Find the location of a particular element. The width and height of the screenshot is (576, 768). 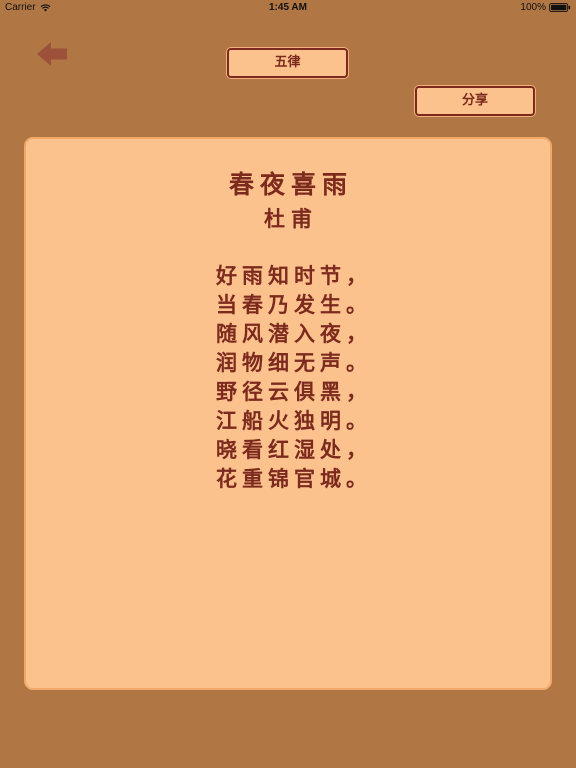

back-arrow-icon is located at coordinates (52, 54).